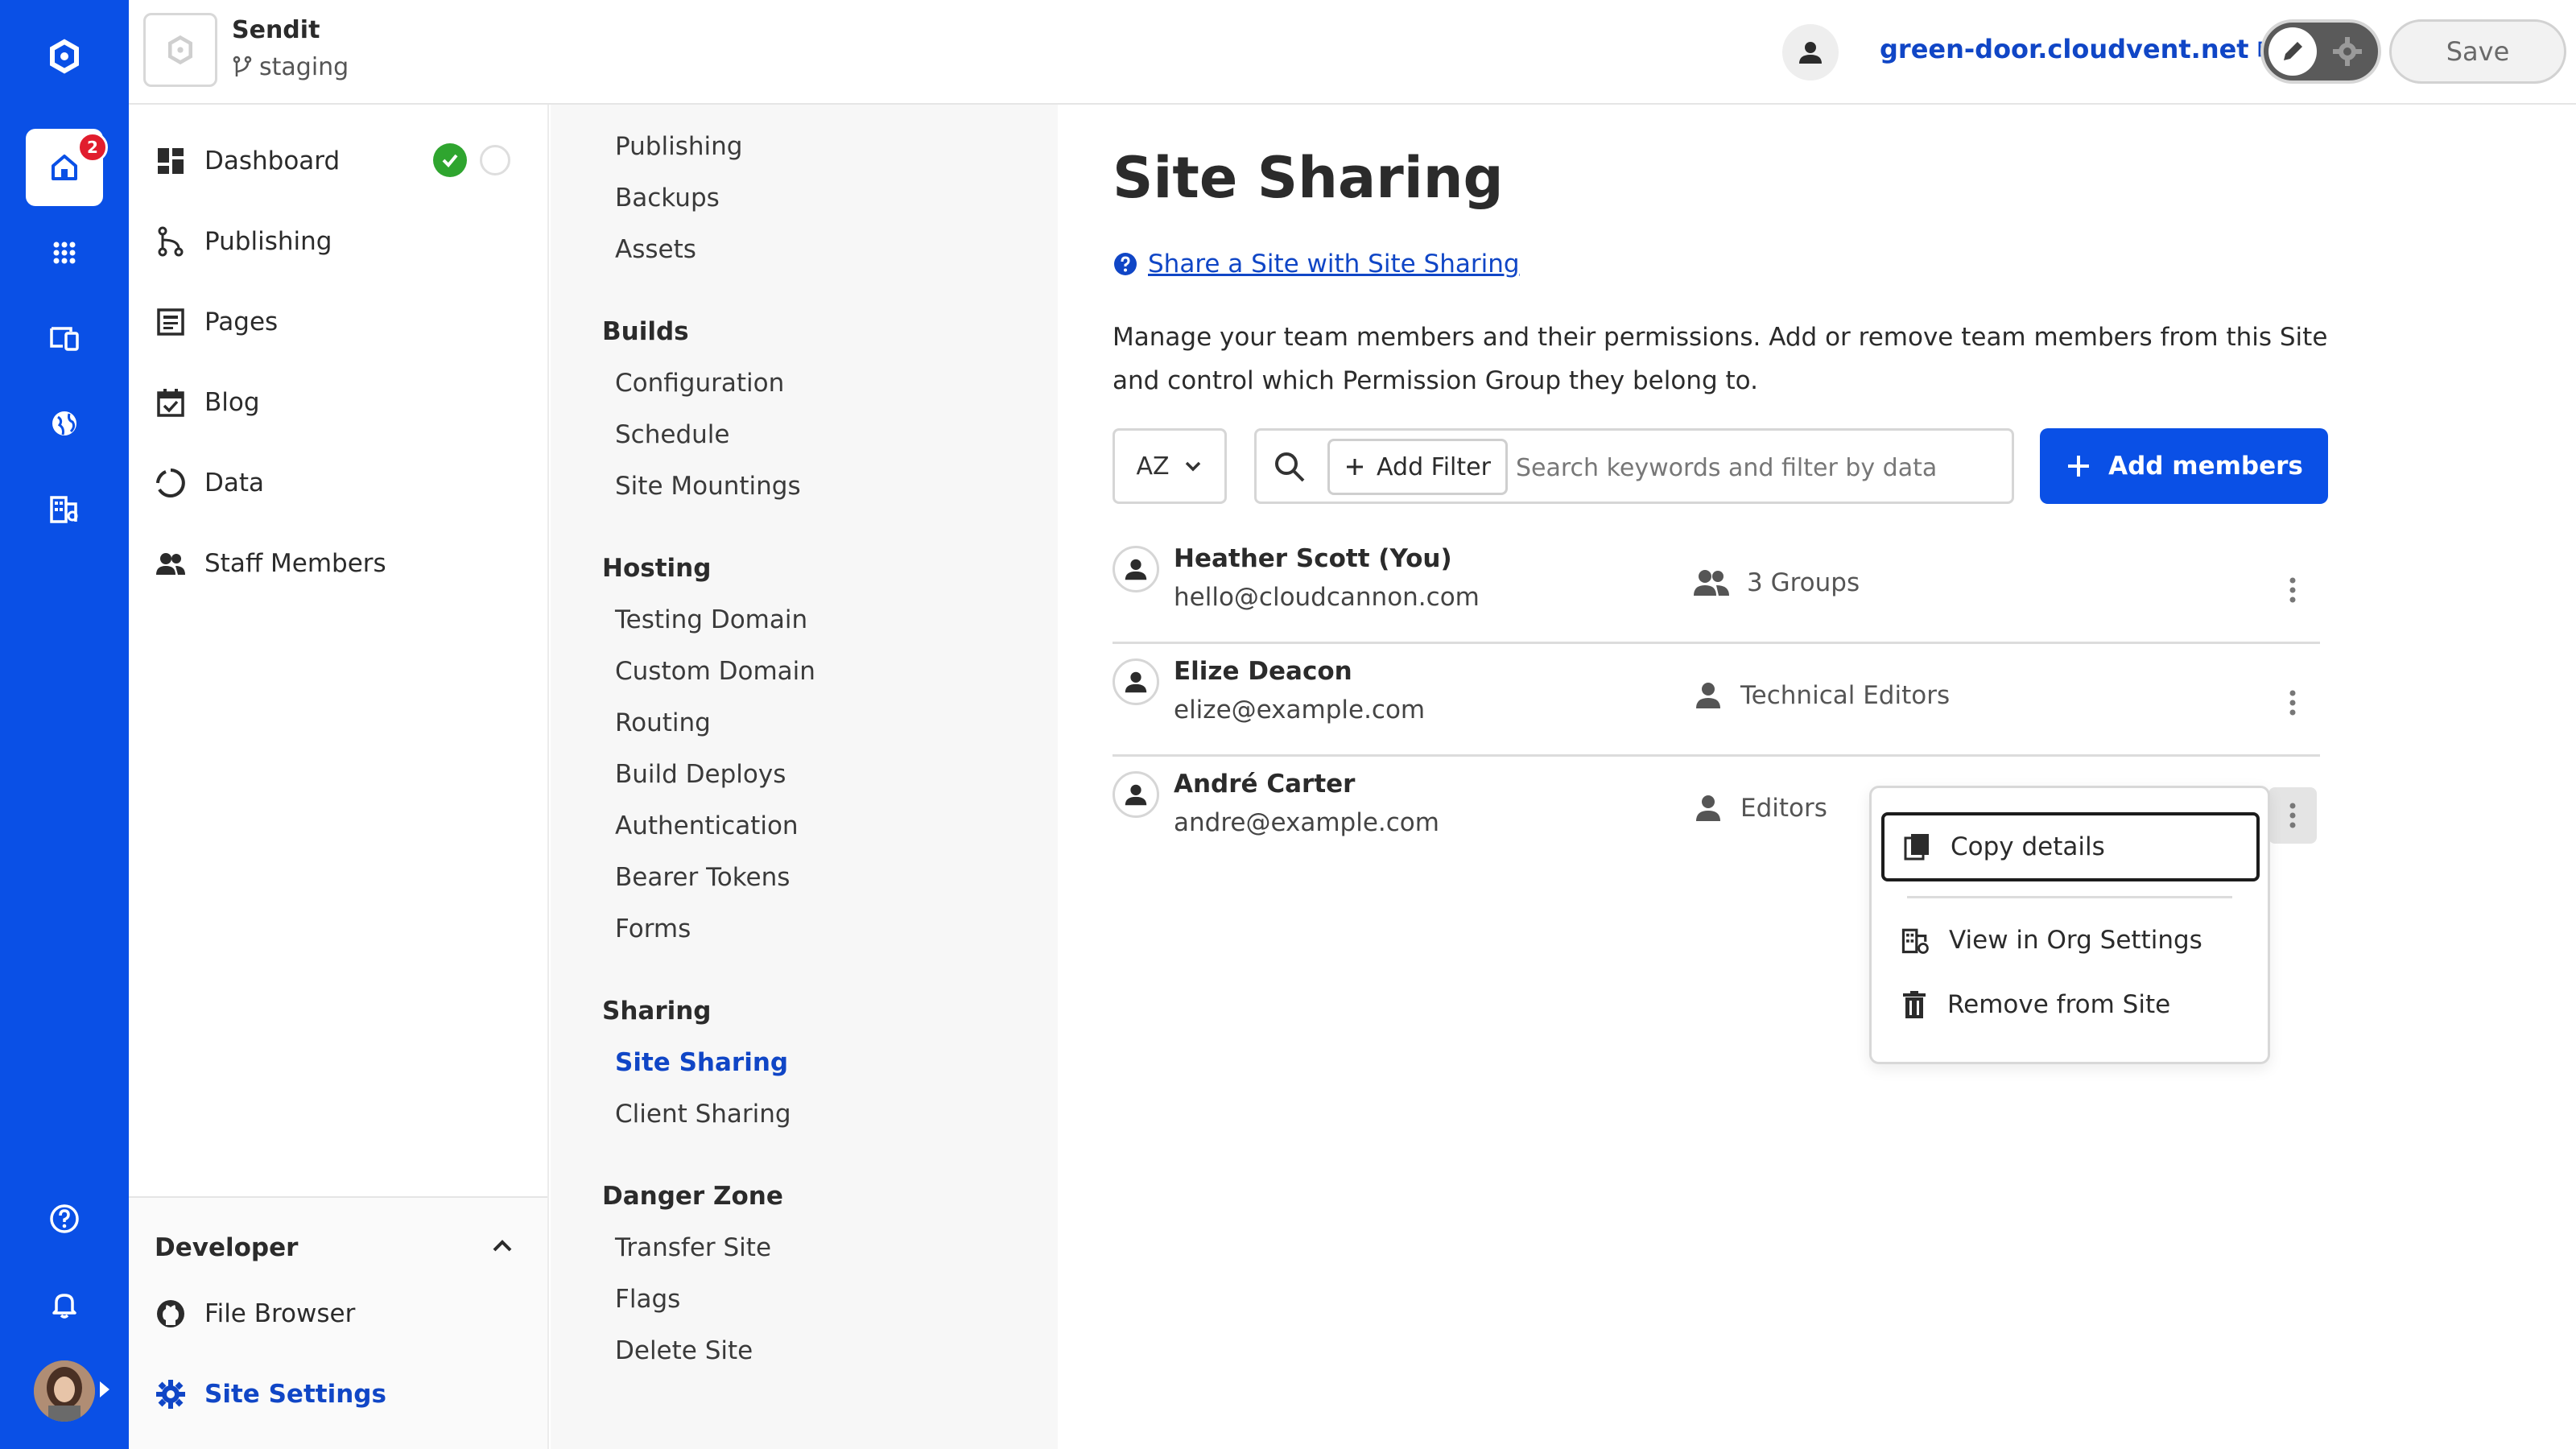  I want to click on settings-item-testing-domain: Testing Domain, so click(711, 619).